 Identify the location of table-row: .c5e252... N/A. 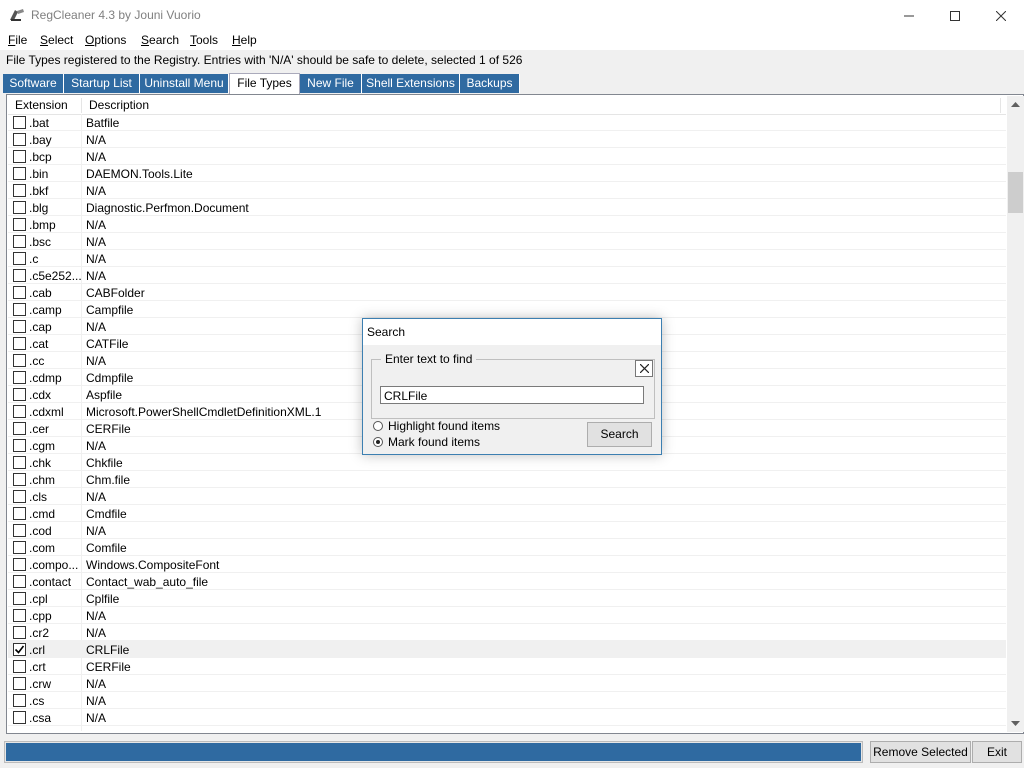
(507, 275).